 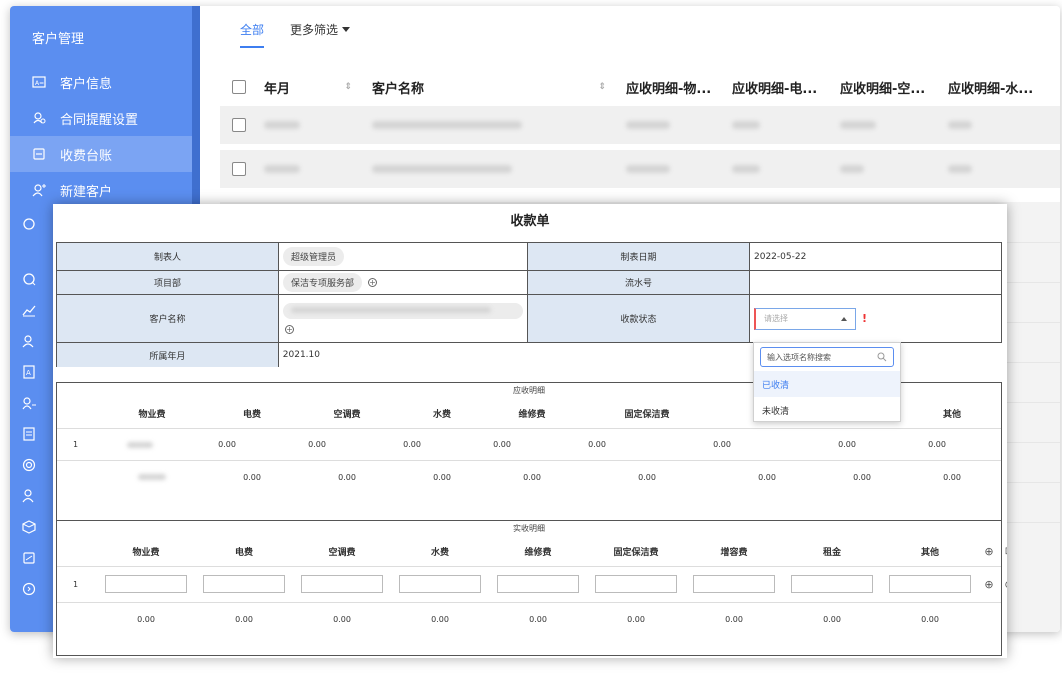 What do you see at coordinates (29, 223) in the screenshot?
I see `chat-icon` at bounding box center [29, 223].